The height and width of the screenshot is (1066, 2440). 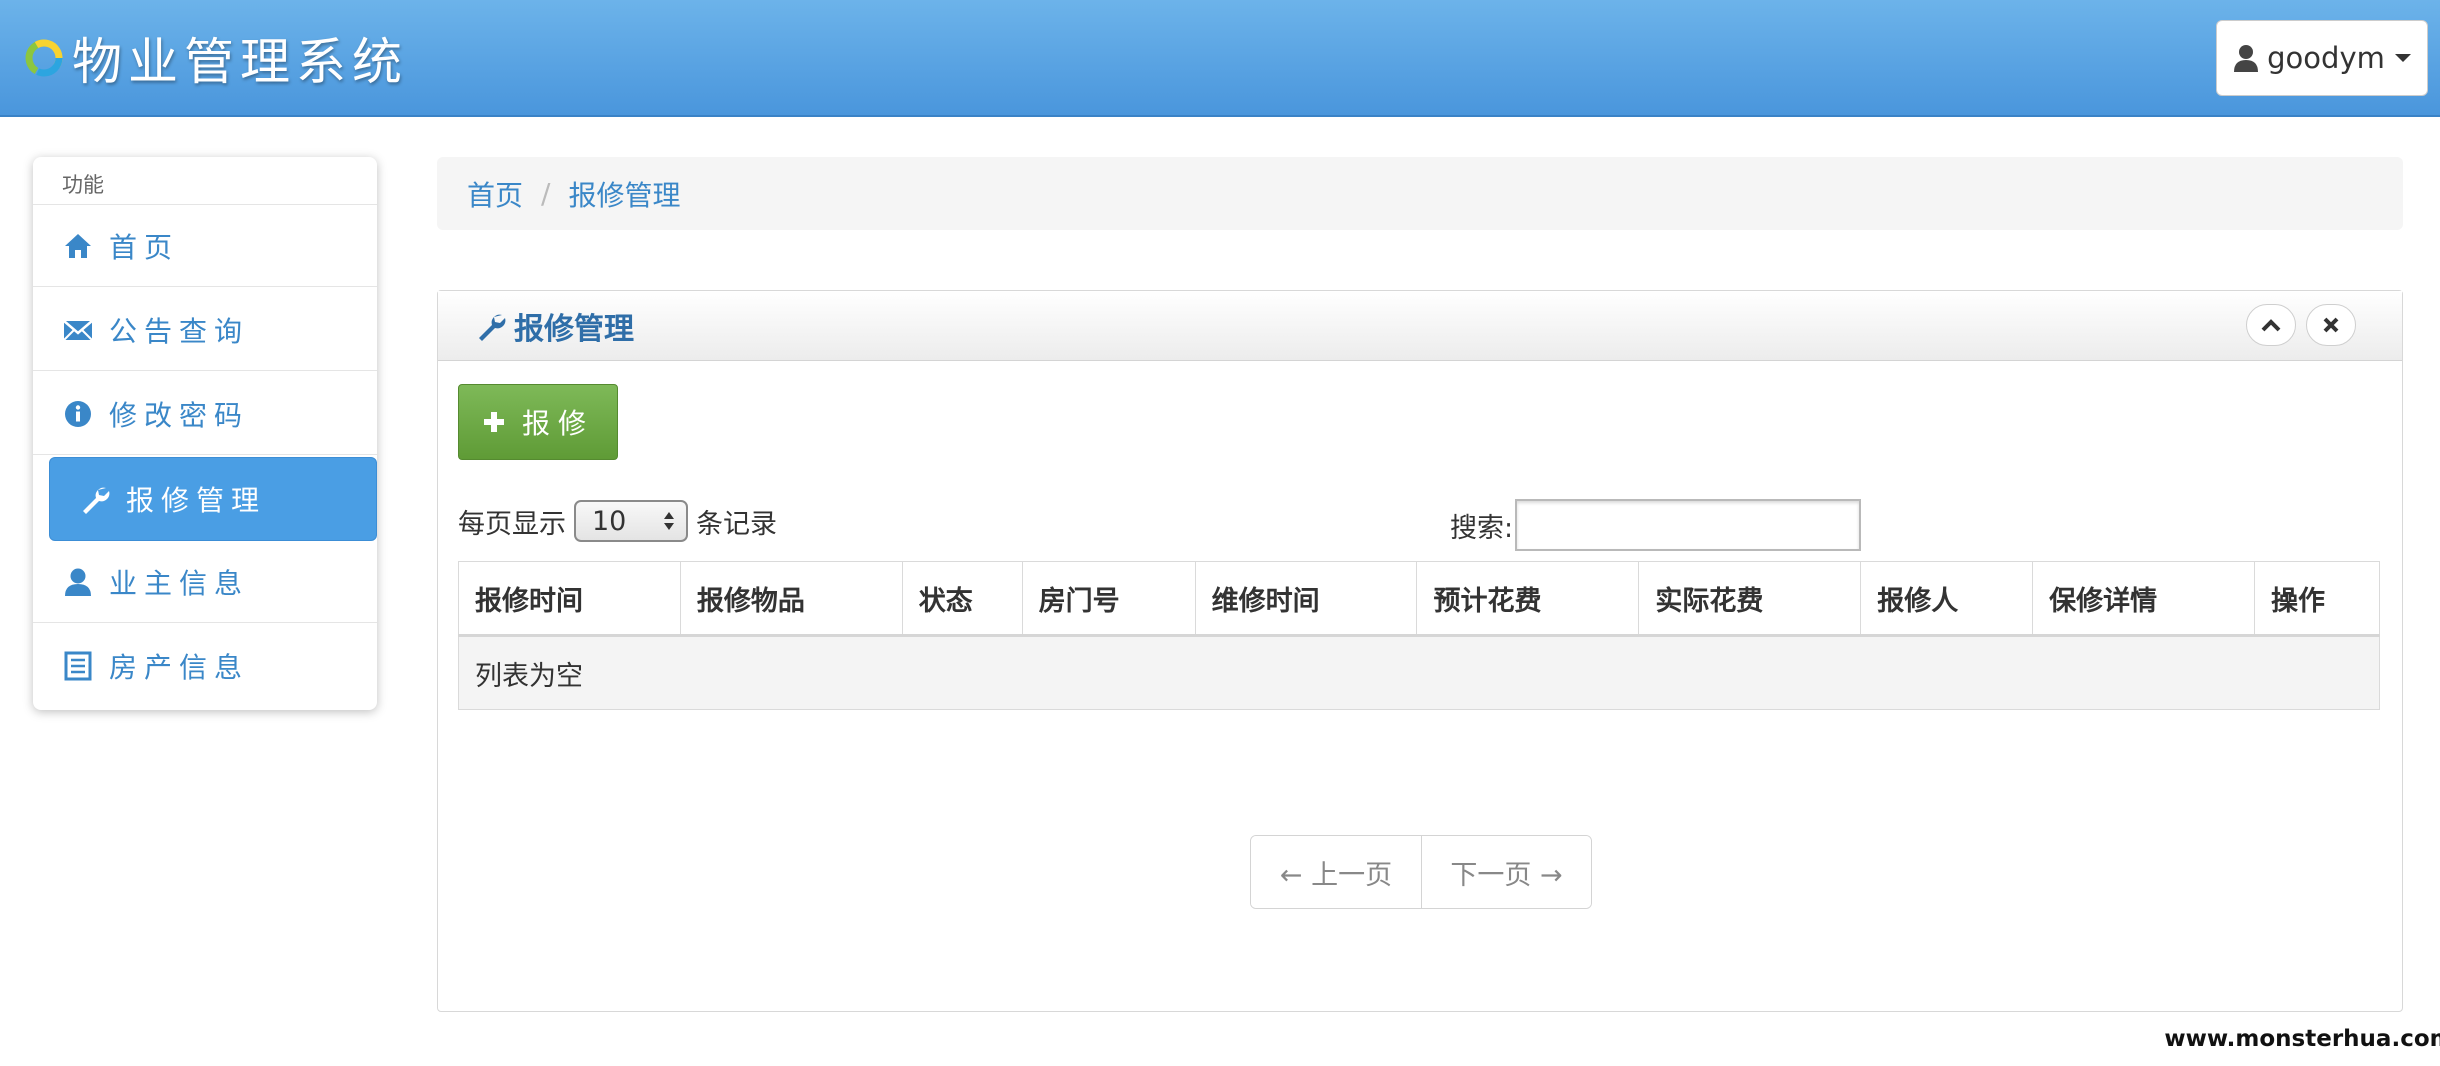 I want to click on breadcrumb-current: 报修管理, so click(x=624, y=194).